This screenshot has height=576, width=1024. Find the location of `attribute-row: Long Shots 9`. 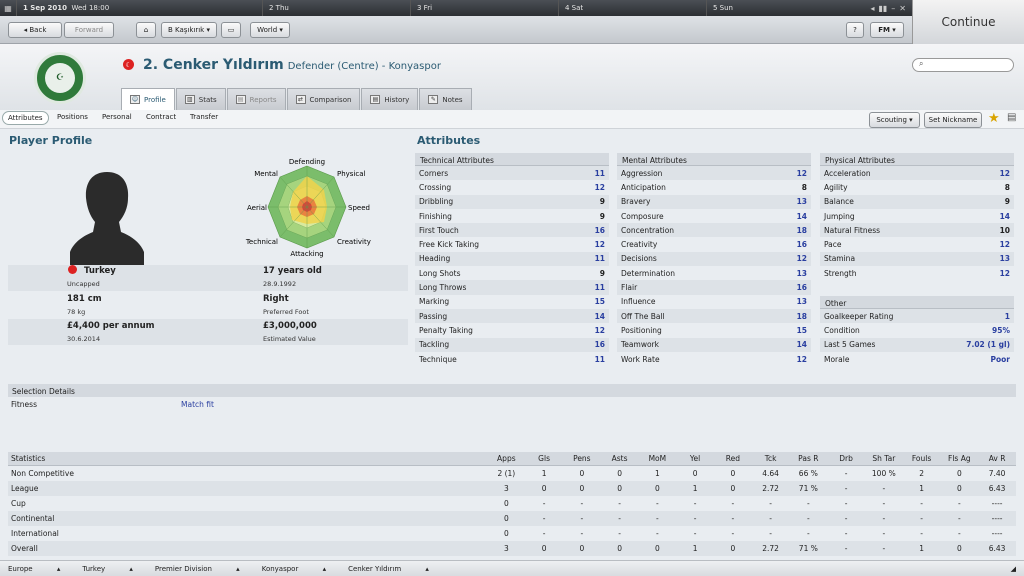

attribute-row: Long Shots 9 is located at coordinates (512, 273).